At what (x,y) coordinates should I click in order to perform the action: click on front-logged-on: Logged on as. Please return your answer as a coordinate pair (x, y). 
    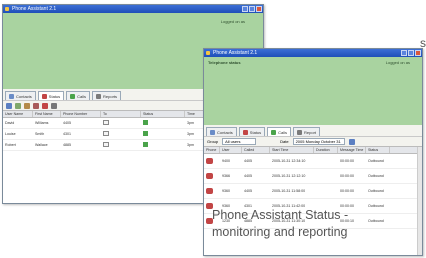
    Looking at the image, I should click on (397, 62).